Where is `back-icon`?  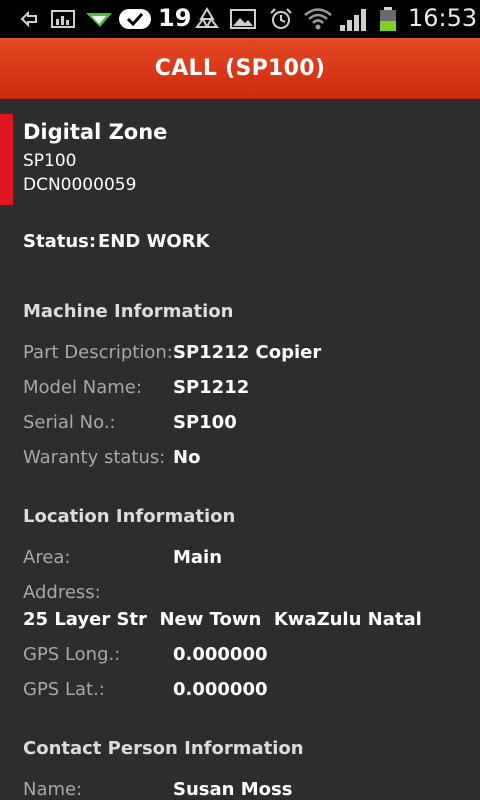
back-icon is located at coordinates (28, 19).